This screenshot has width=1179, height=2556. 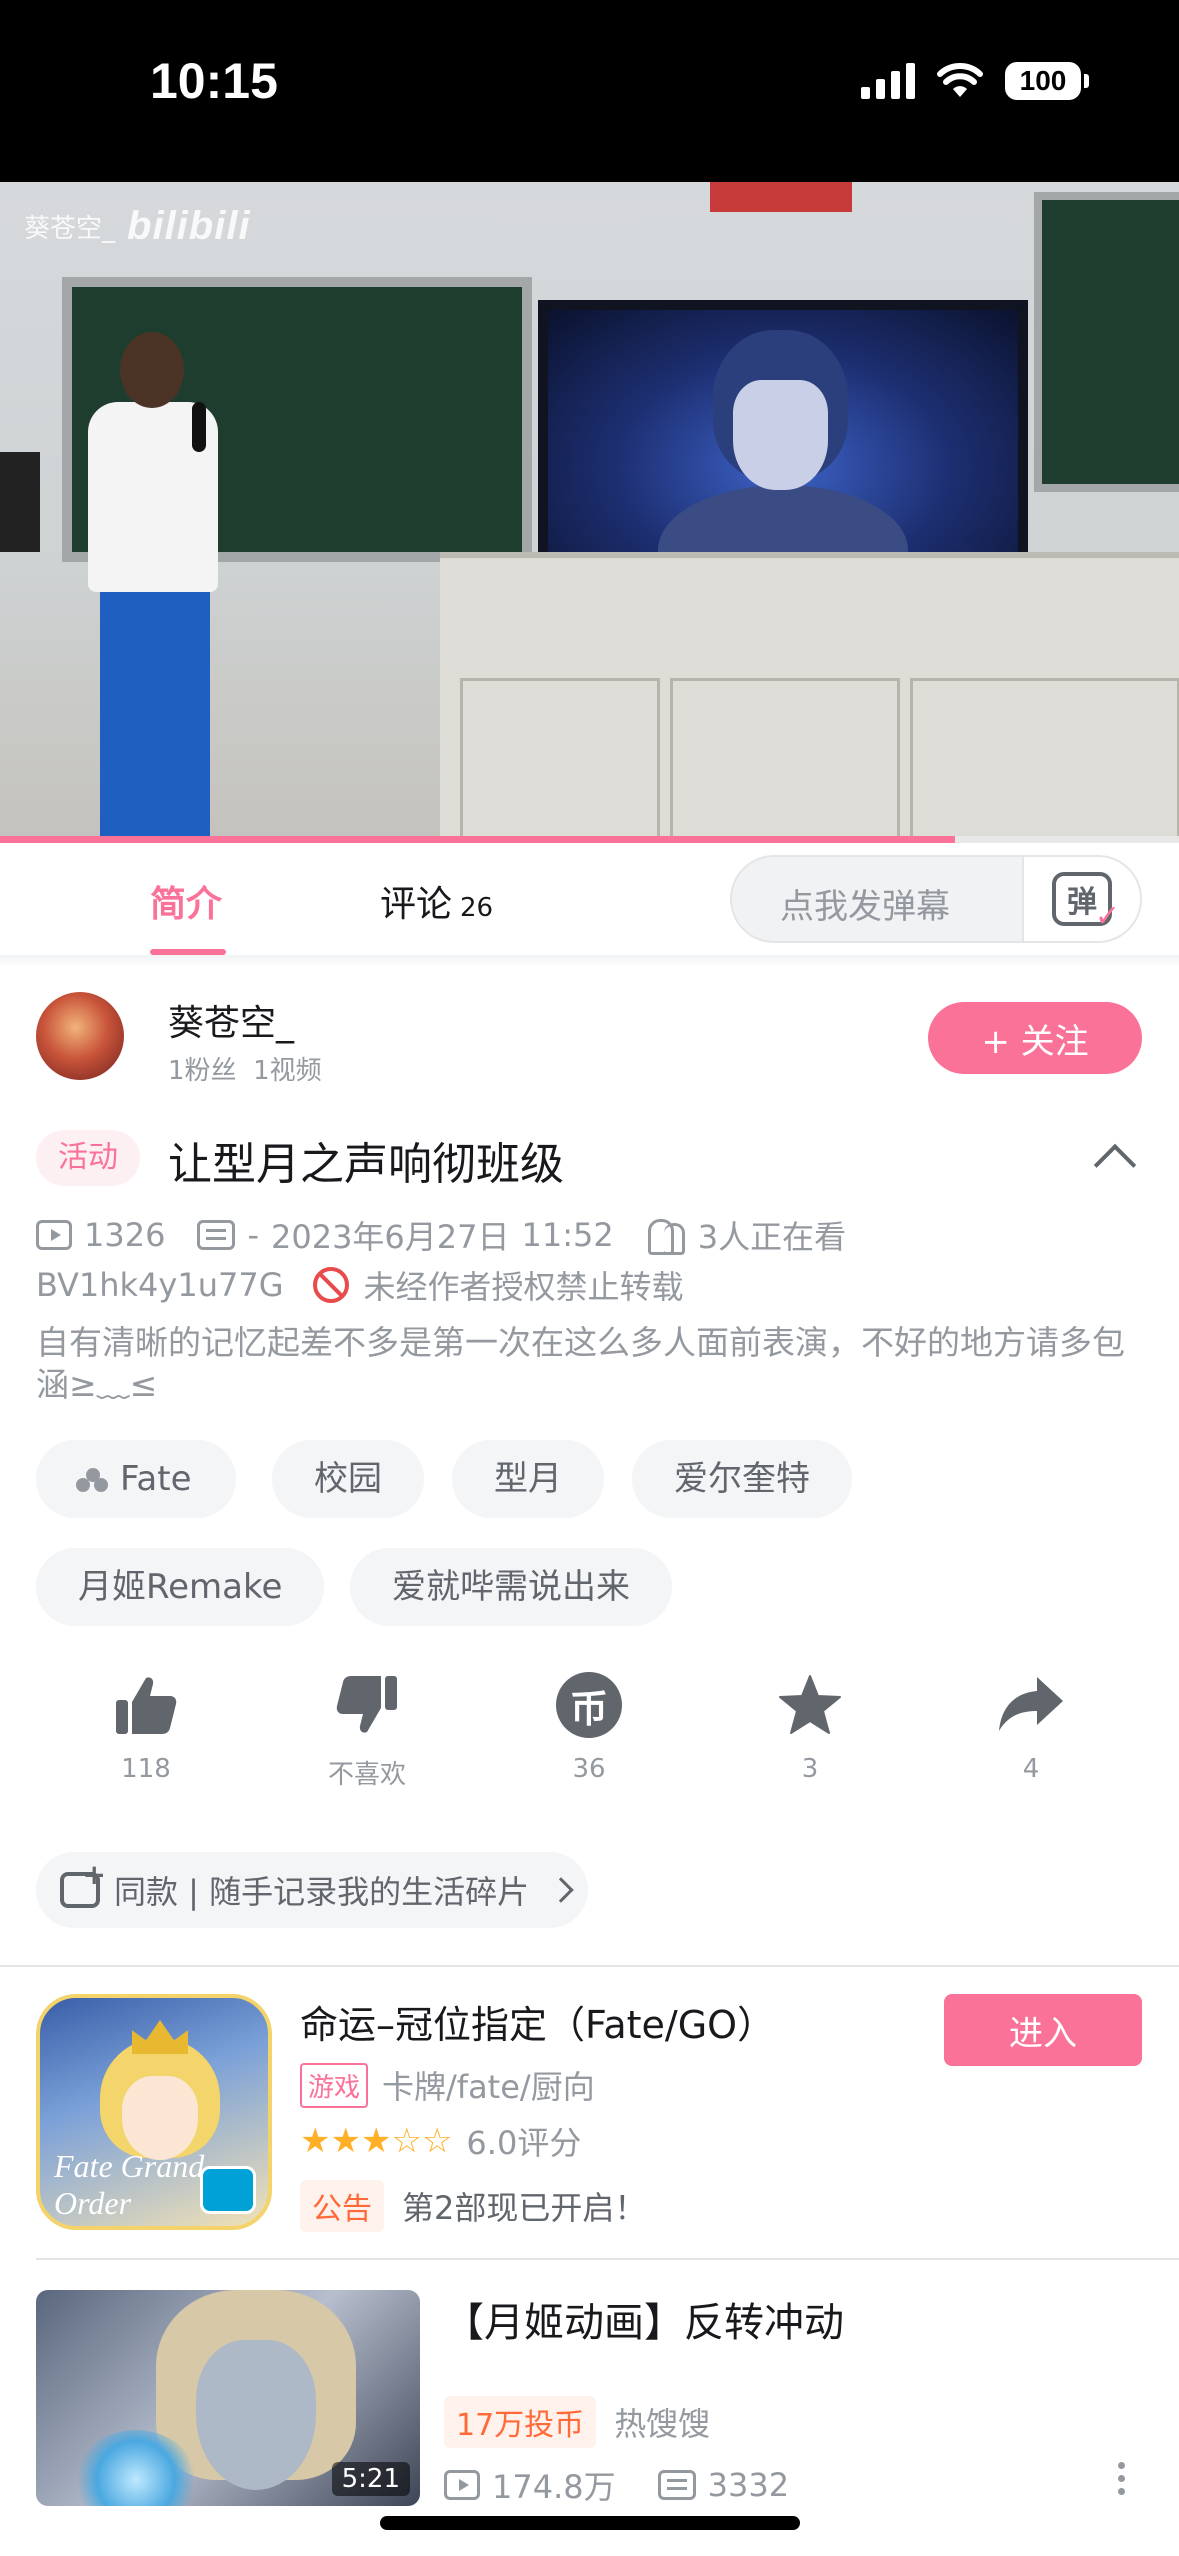 What do you see at coordinates (781, 197) in the screenshot?
I see `classroom-sign` at bounding box center [781, 197].